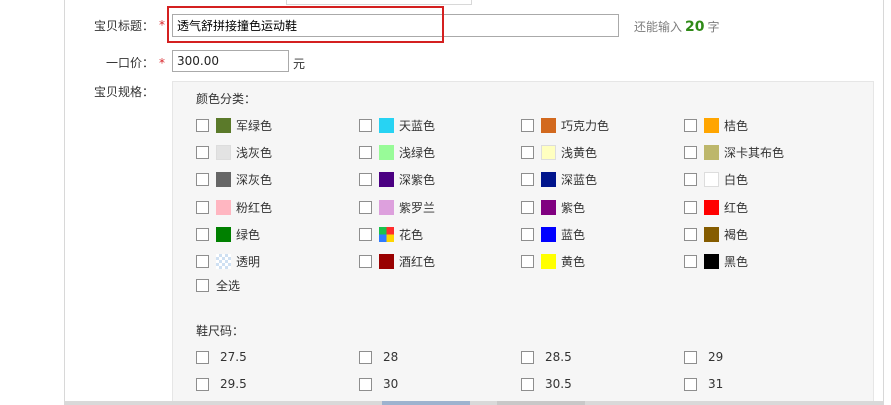 The height and width of the screenshot is (405, 891). Describe the element at coordinates (124, 92) in the screenshot. I see `spec-label: 宝贝规格：` at that location.